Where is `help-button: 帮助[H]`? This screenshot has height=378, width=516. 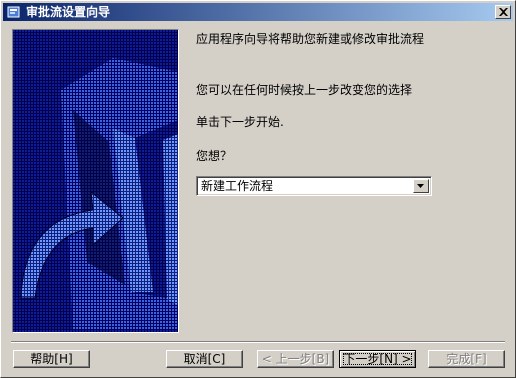
help-button: 帮助[H] is located at coordinates (51, 359).